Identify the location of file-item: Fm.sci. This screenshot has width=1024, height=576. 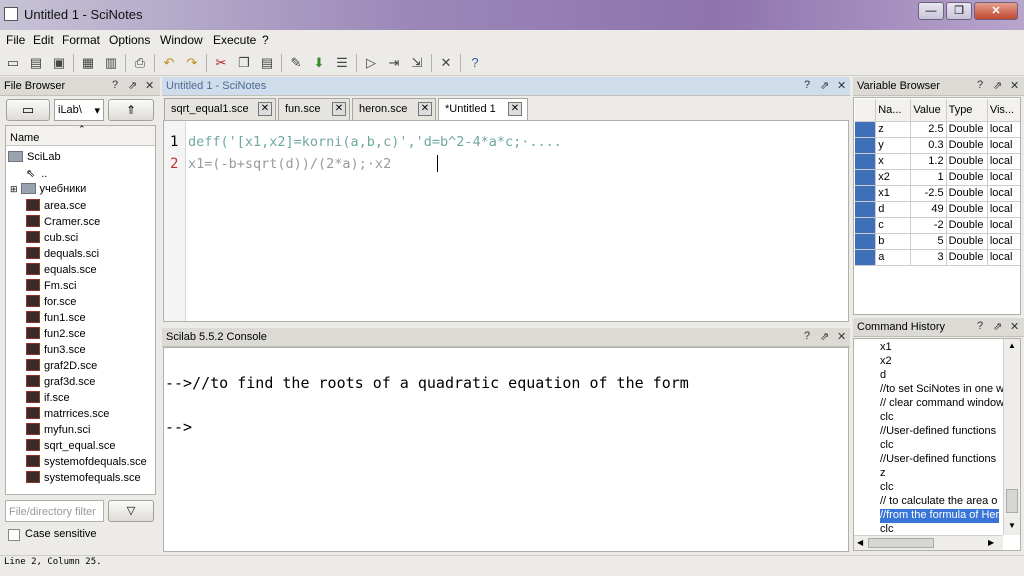
(51, 287).